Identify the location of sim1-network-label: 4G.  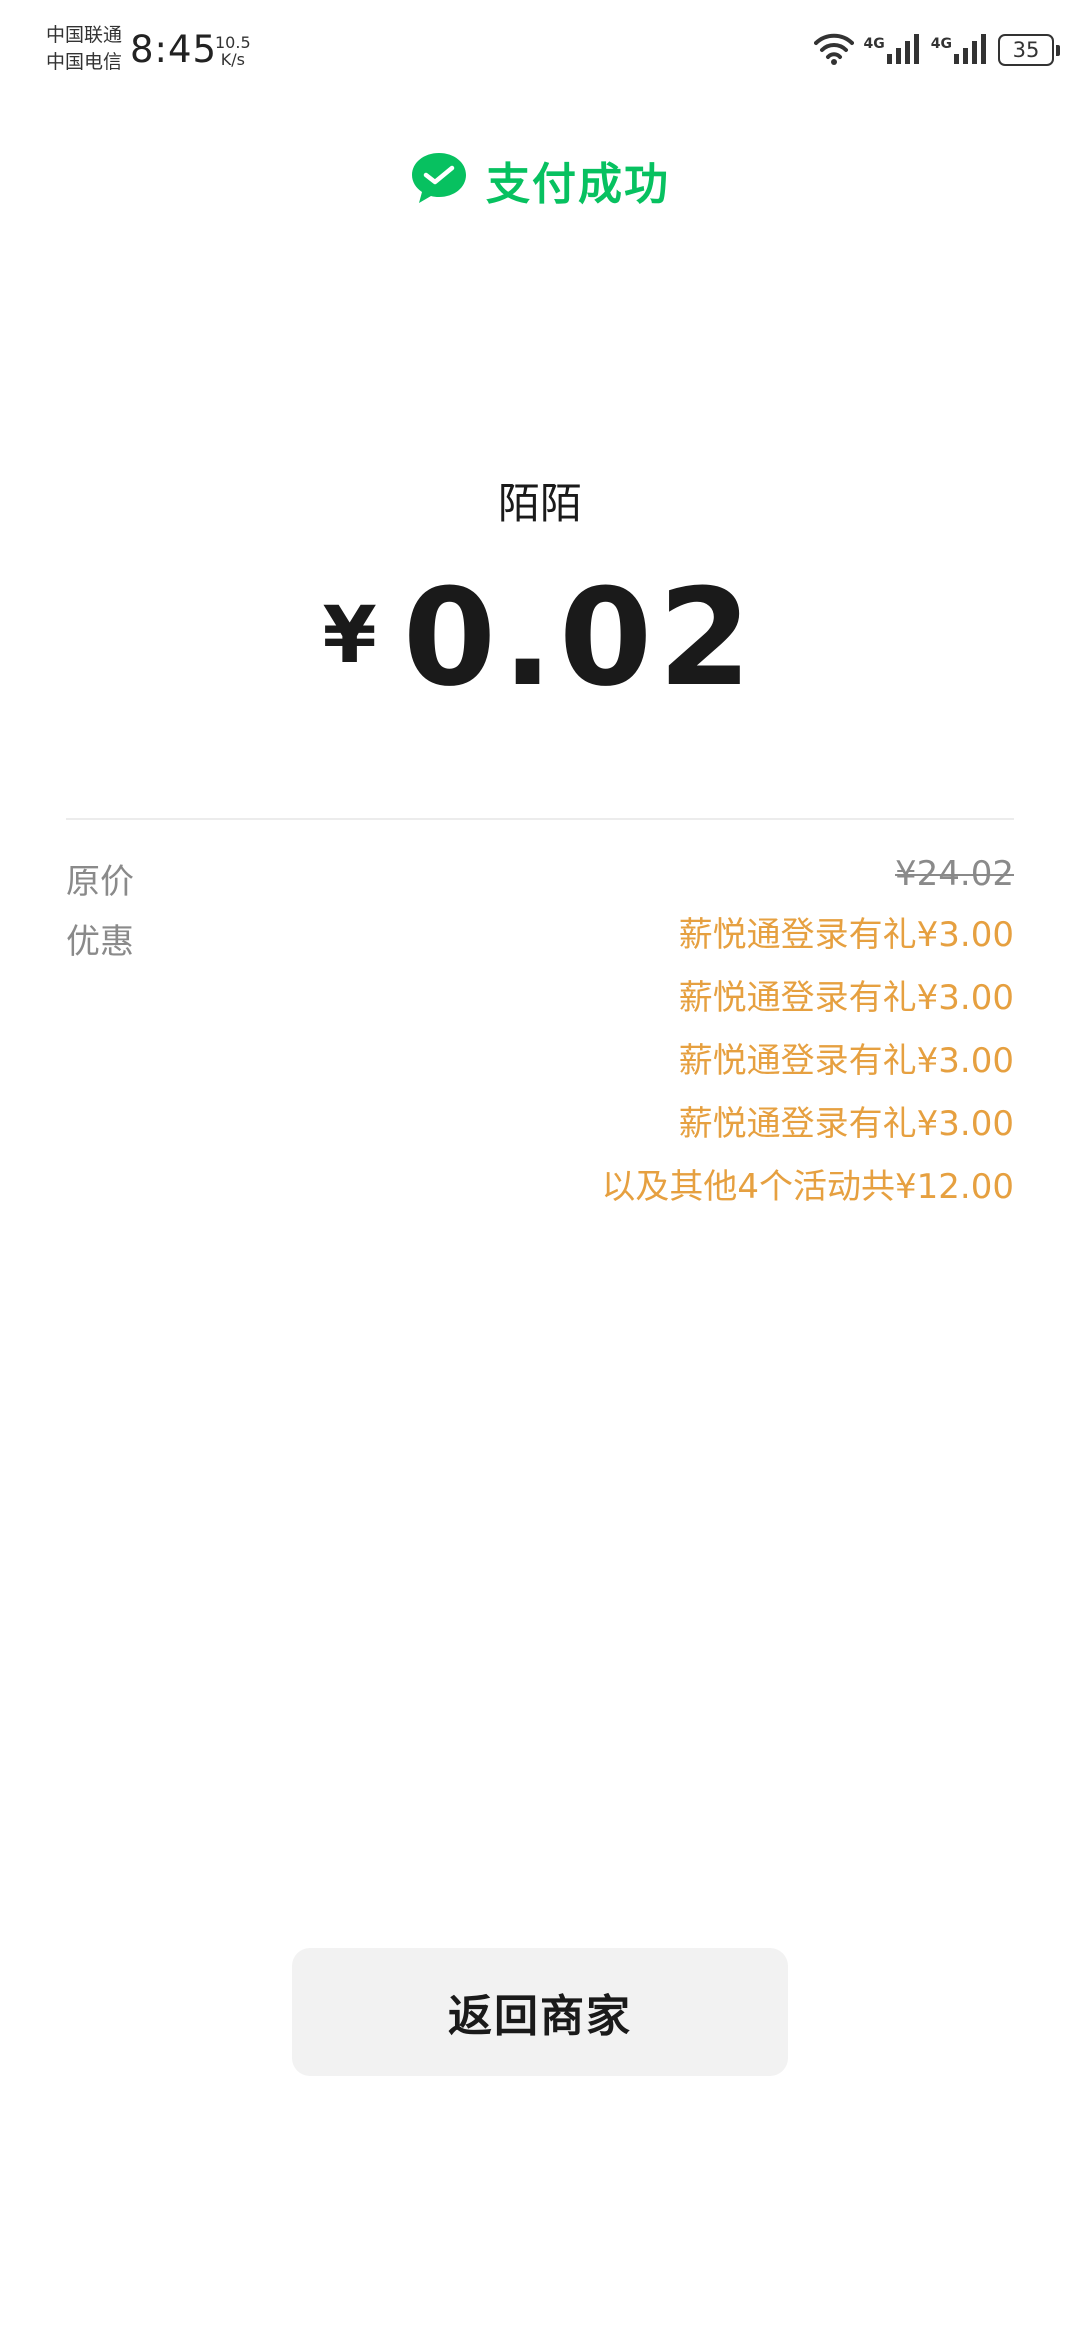
(874, 44).